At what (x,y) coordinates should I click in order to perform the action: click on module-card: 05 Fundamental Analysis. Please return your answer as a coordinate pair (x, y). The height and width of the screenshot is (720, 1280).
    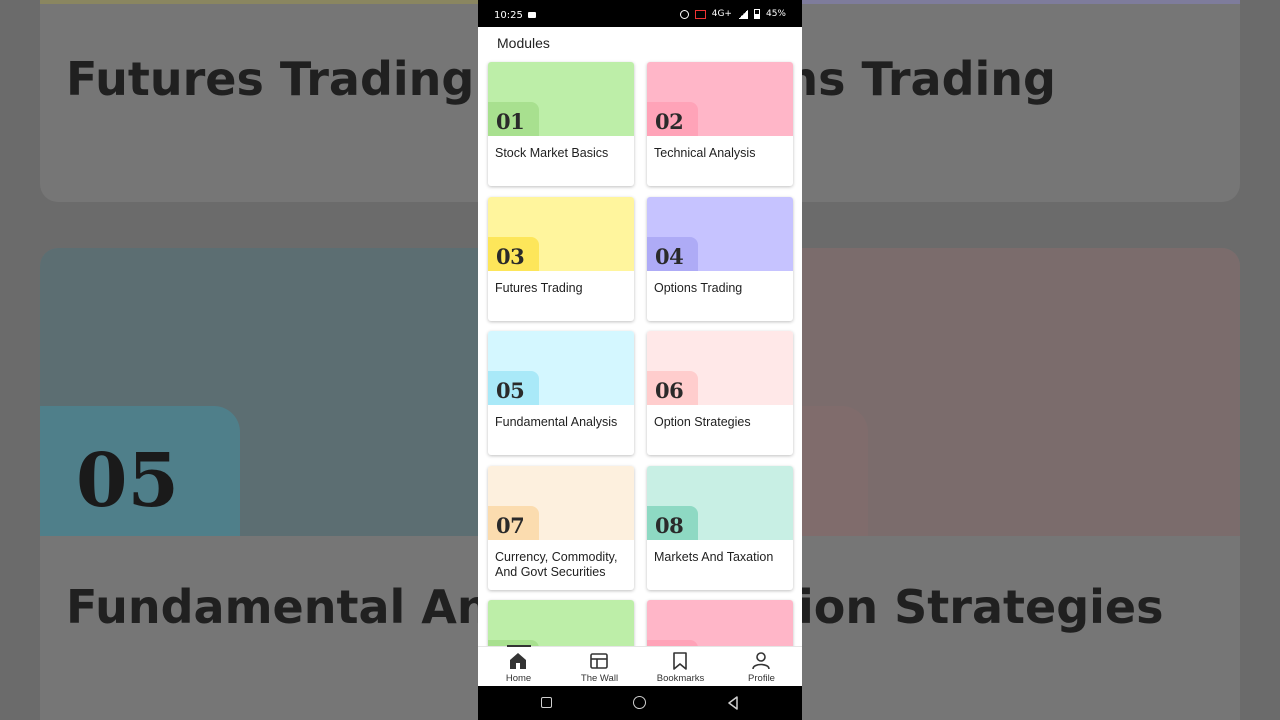
    Looking at the image, I should click on (561, 393).